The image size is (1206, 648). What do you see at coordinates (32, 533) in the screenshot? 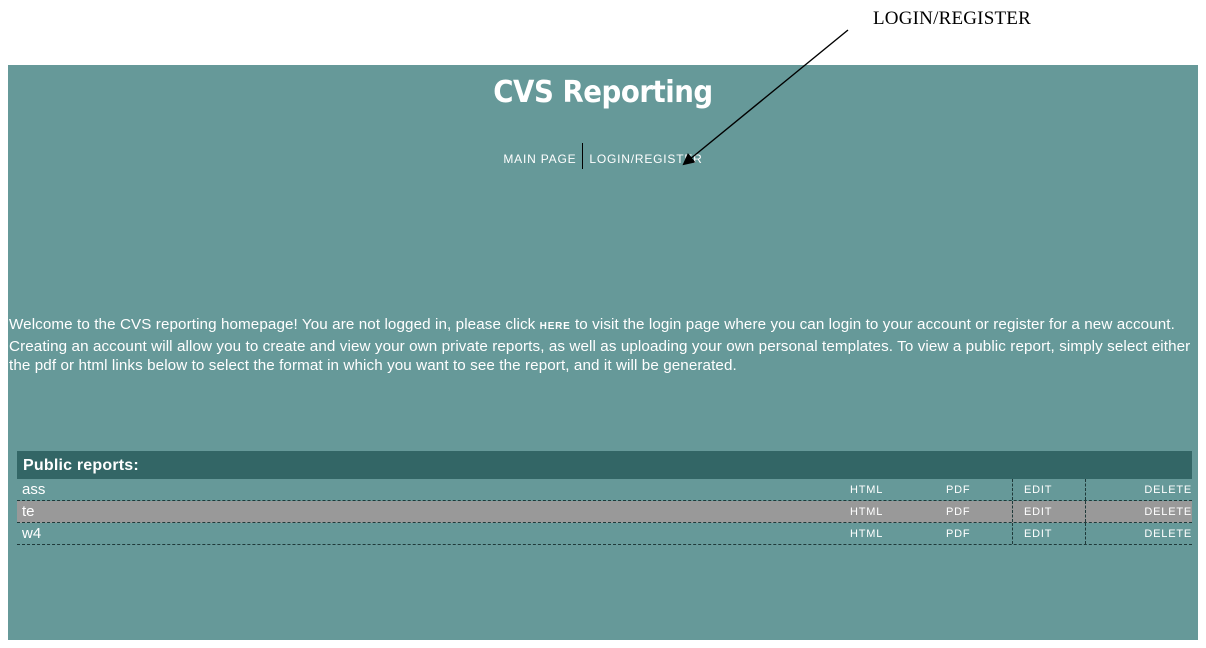
I see `report-name: w4` at bounding box center [32, 533].